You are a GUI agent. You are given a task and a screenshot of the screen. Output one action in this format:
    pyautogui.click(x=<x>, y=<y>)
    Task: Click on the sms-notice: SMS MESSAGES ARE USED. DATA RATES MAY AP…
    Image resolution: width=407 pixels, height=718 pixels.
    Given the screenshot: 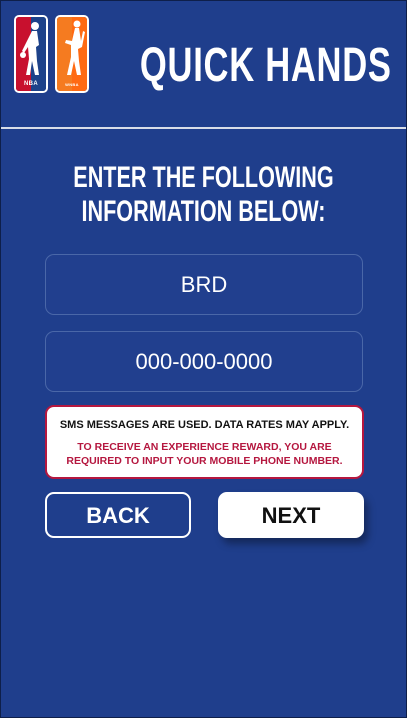 What is the action you would take?
    pyautogui.click(x=204, y=442)
    